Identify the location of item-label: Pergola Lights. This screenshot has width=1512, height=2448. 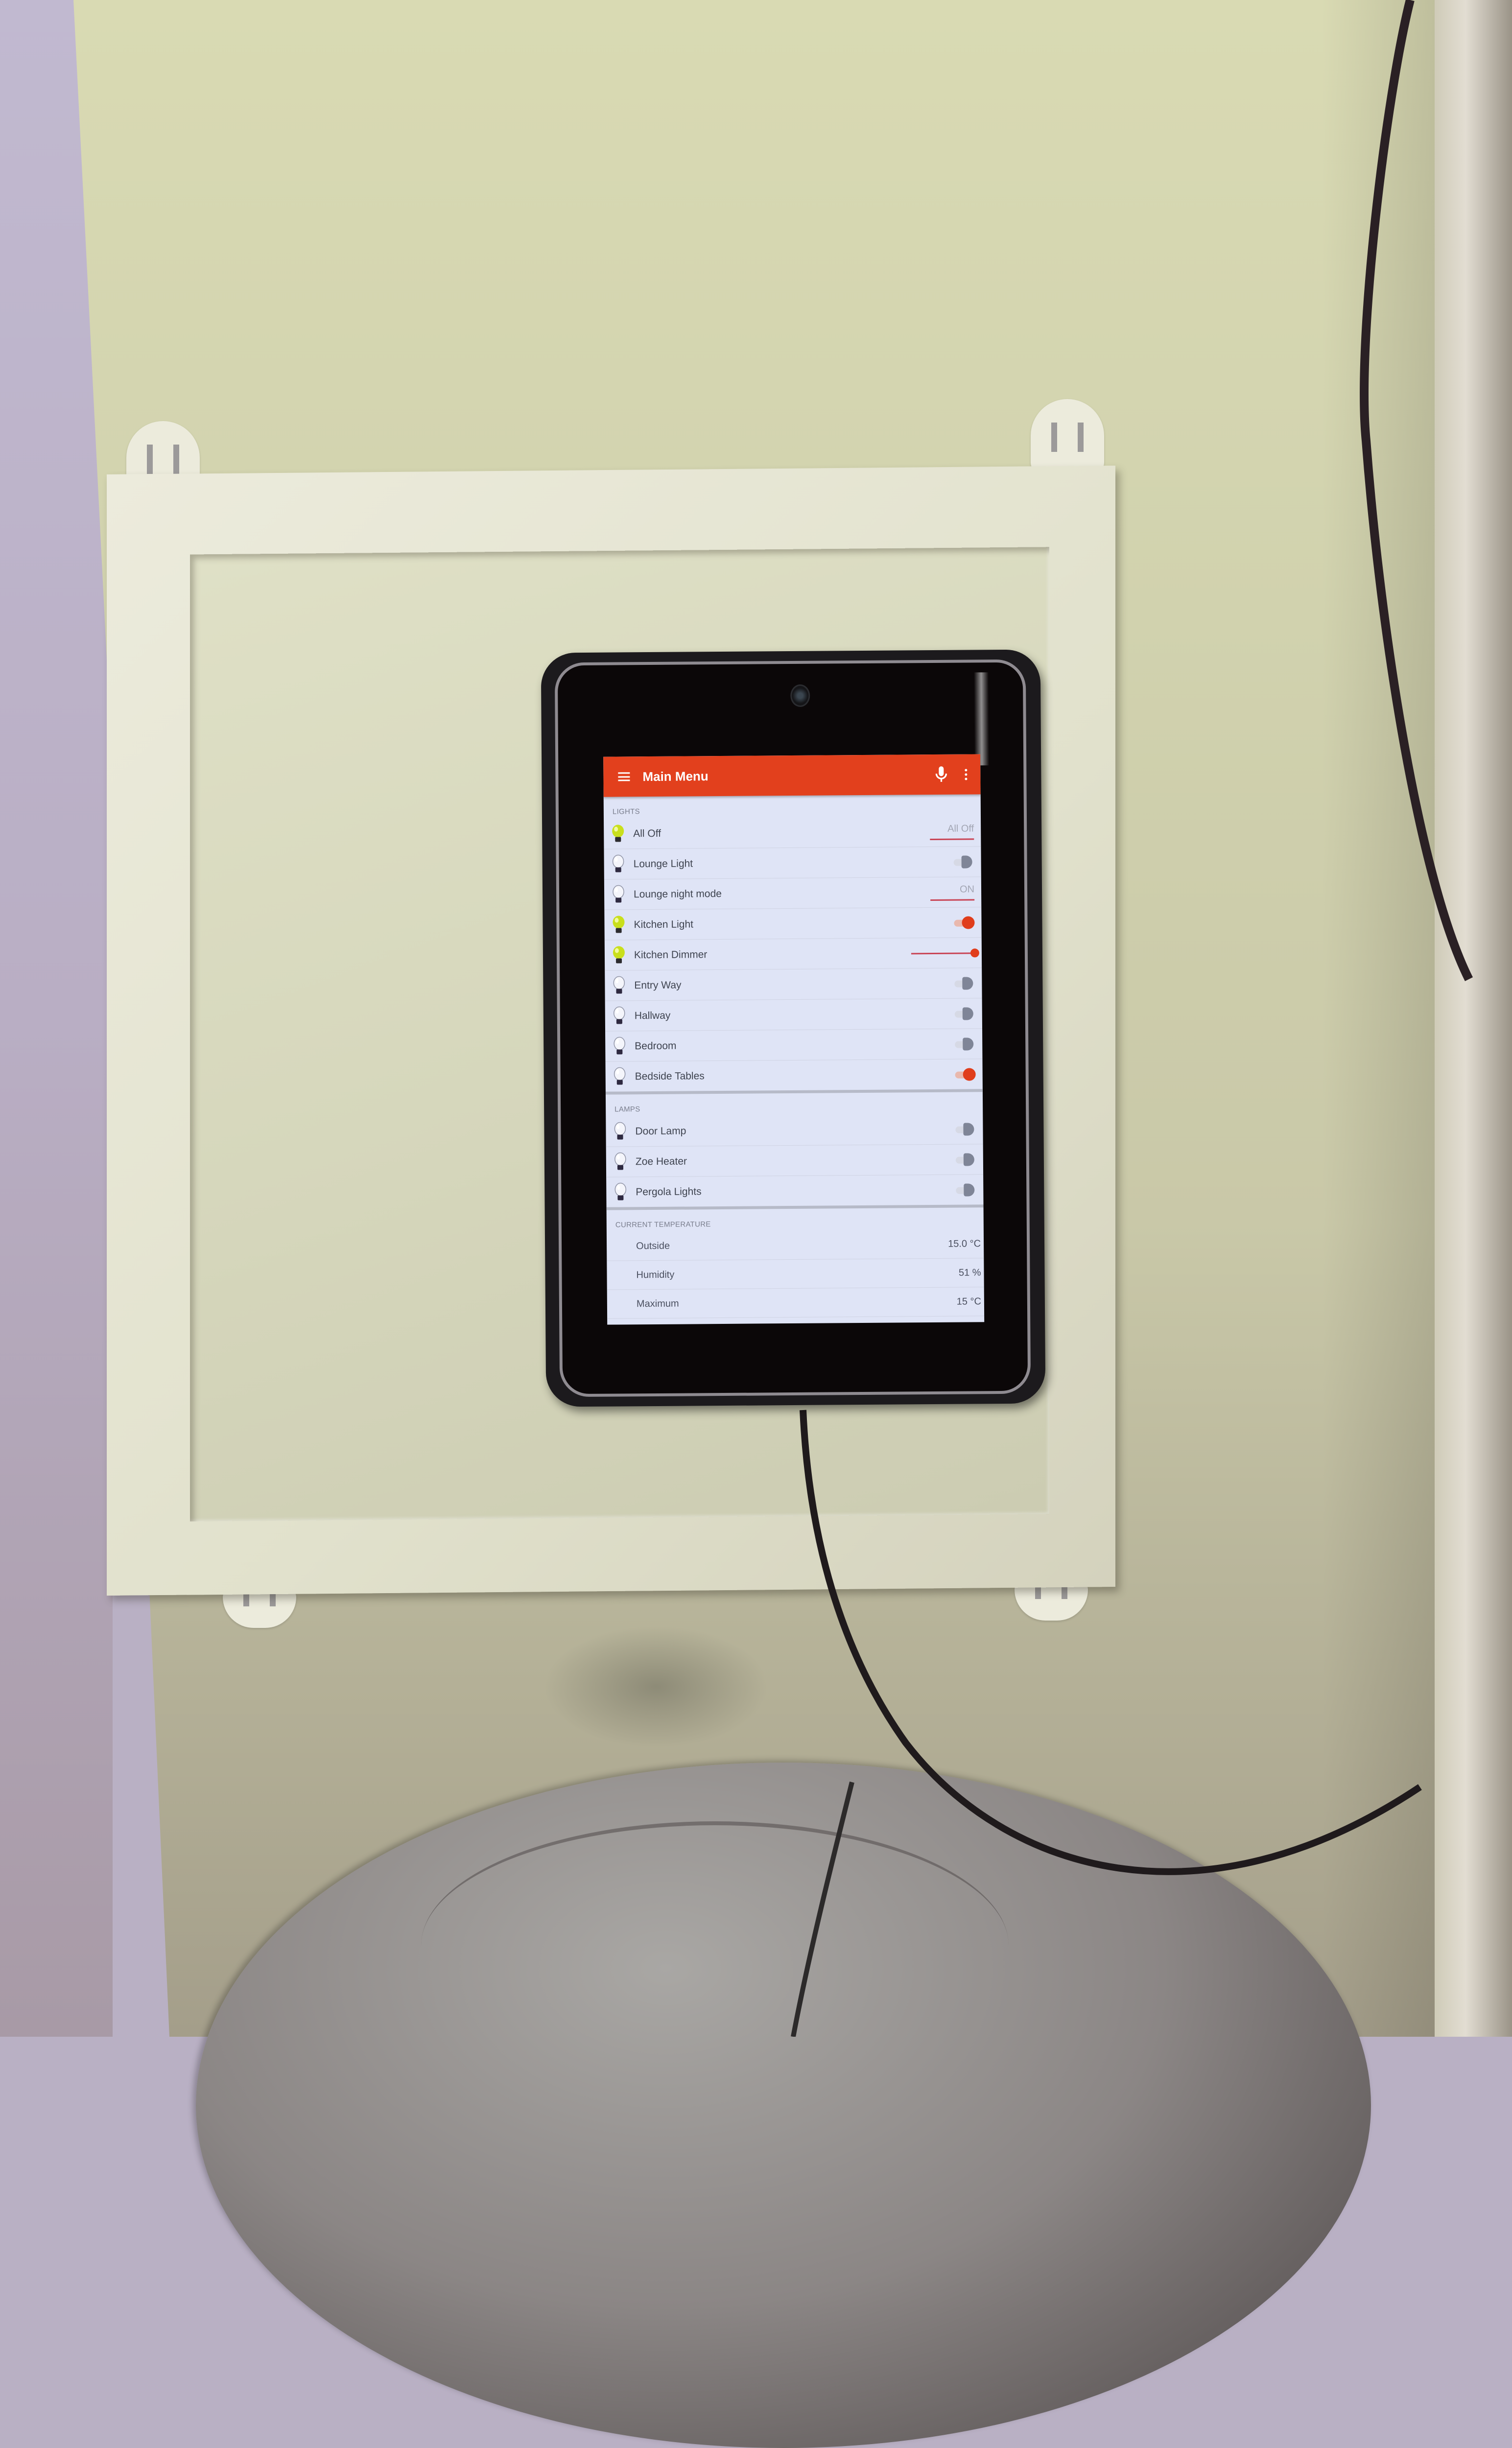
(794, 1191).